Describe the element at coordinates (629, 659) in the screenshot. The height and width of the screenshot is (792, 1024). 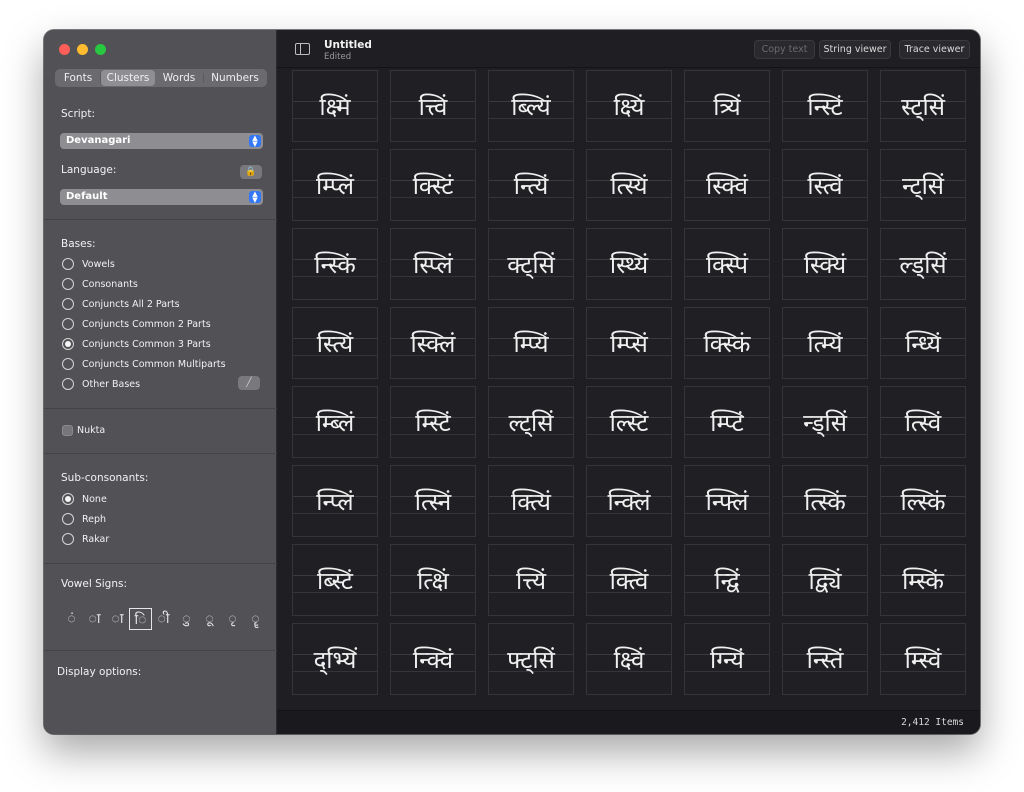
I see `cluster-cell: क्ष्विं` at that location.